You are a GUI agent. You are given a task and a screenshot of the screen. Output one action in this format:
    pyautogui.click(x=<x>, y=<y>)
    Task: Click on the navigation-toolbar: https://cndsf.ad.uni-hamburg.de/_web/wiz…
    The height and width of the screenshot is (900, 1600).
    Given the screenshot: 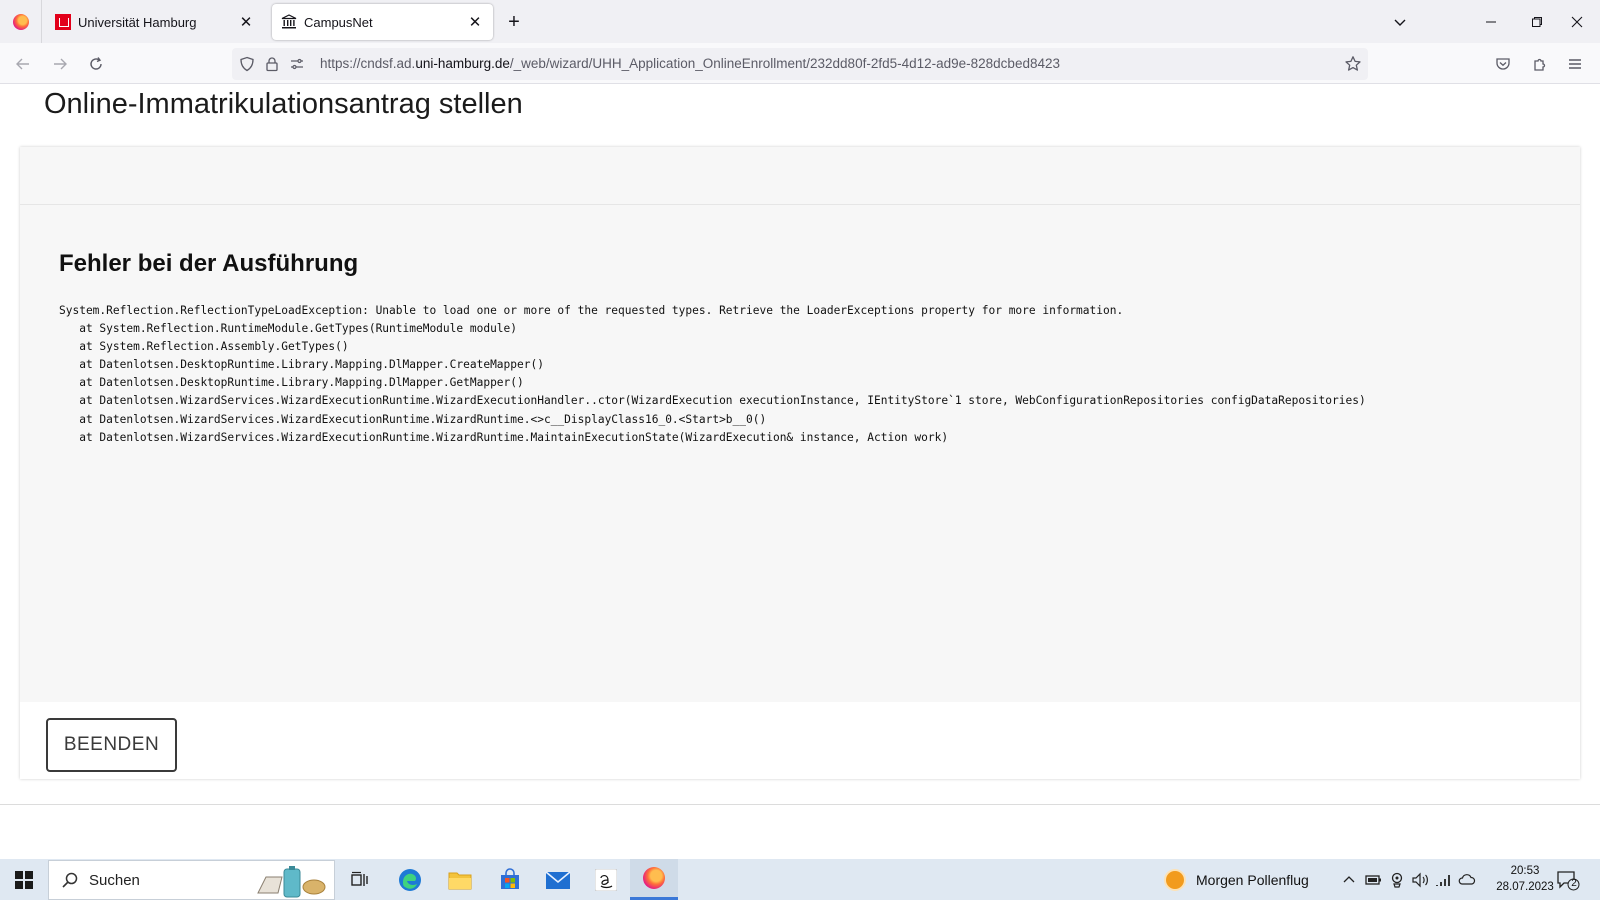 What is the action you would take?
    pyautogui.click(x=800, y=63)
    